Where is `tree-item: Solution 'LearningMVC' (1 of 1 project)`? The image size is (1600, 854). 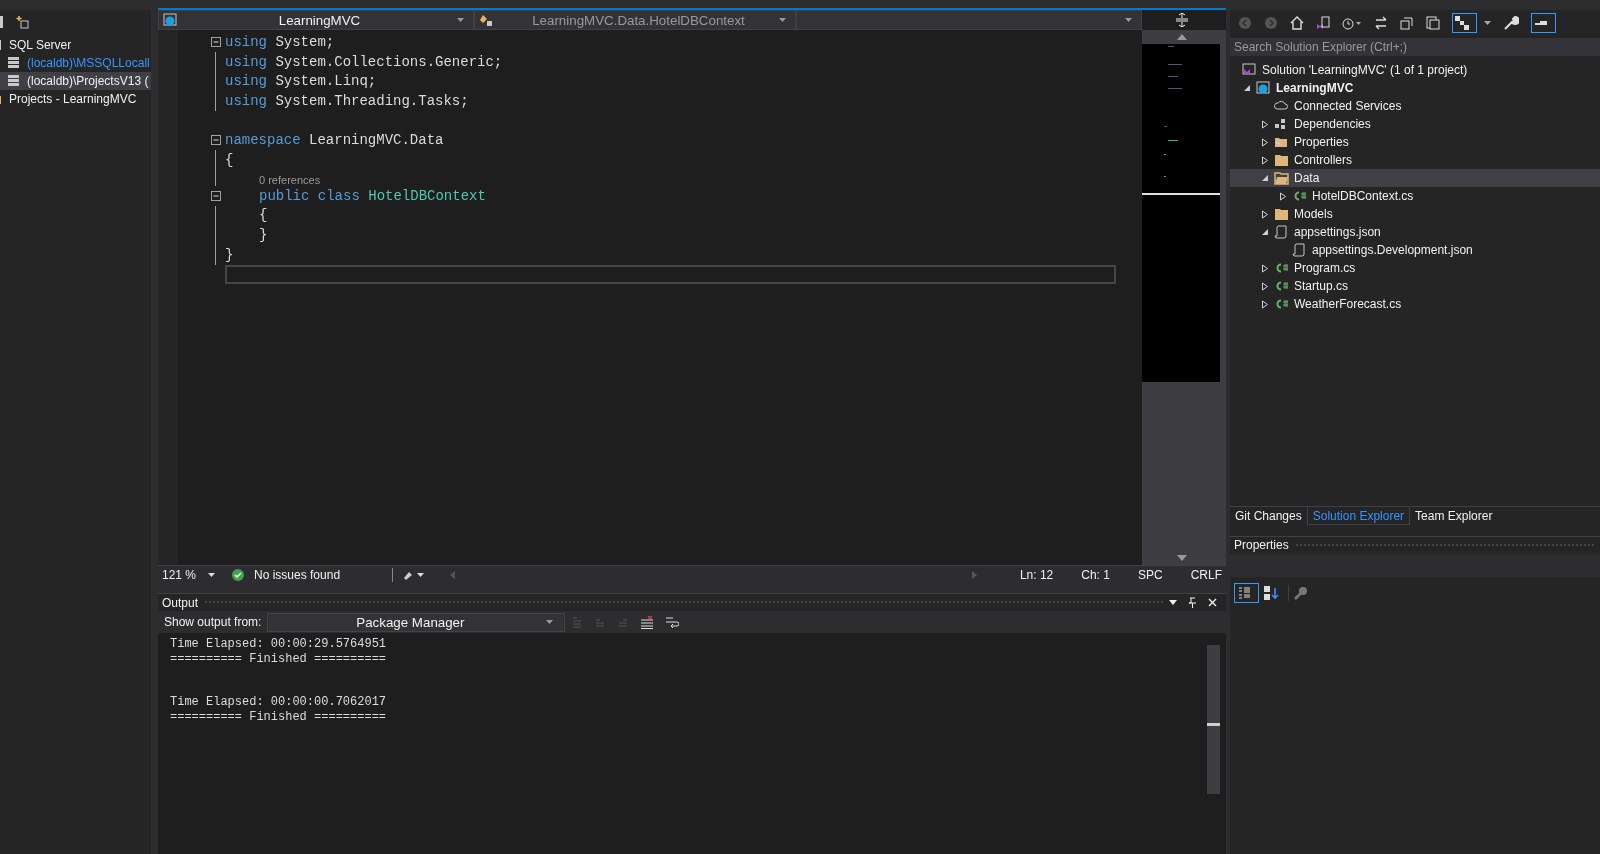
tree-item: Solution 'LearningMVC' (1 of 1 project) is located at coordinates (1415, 70).